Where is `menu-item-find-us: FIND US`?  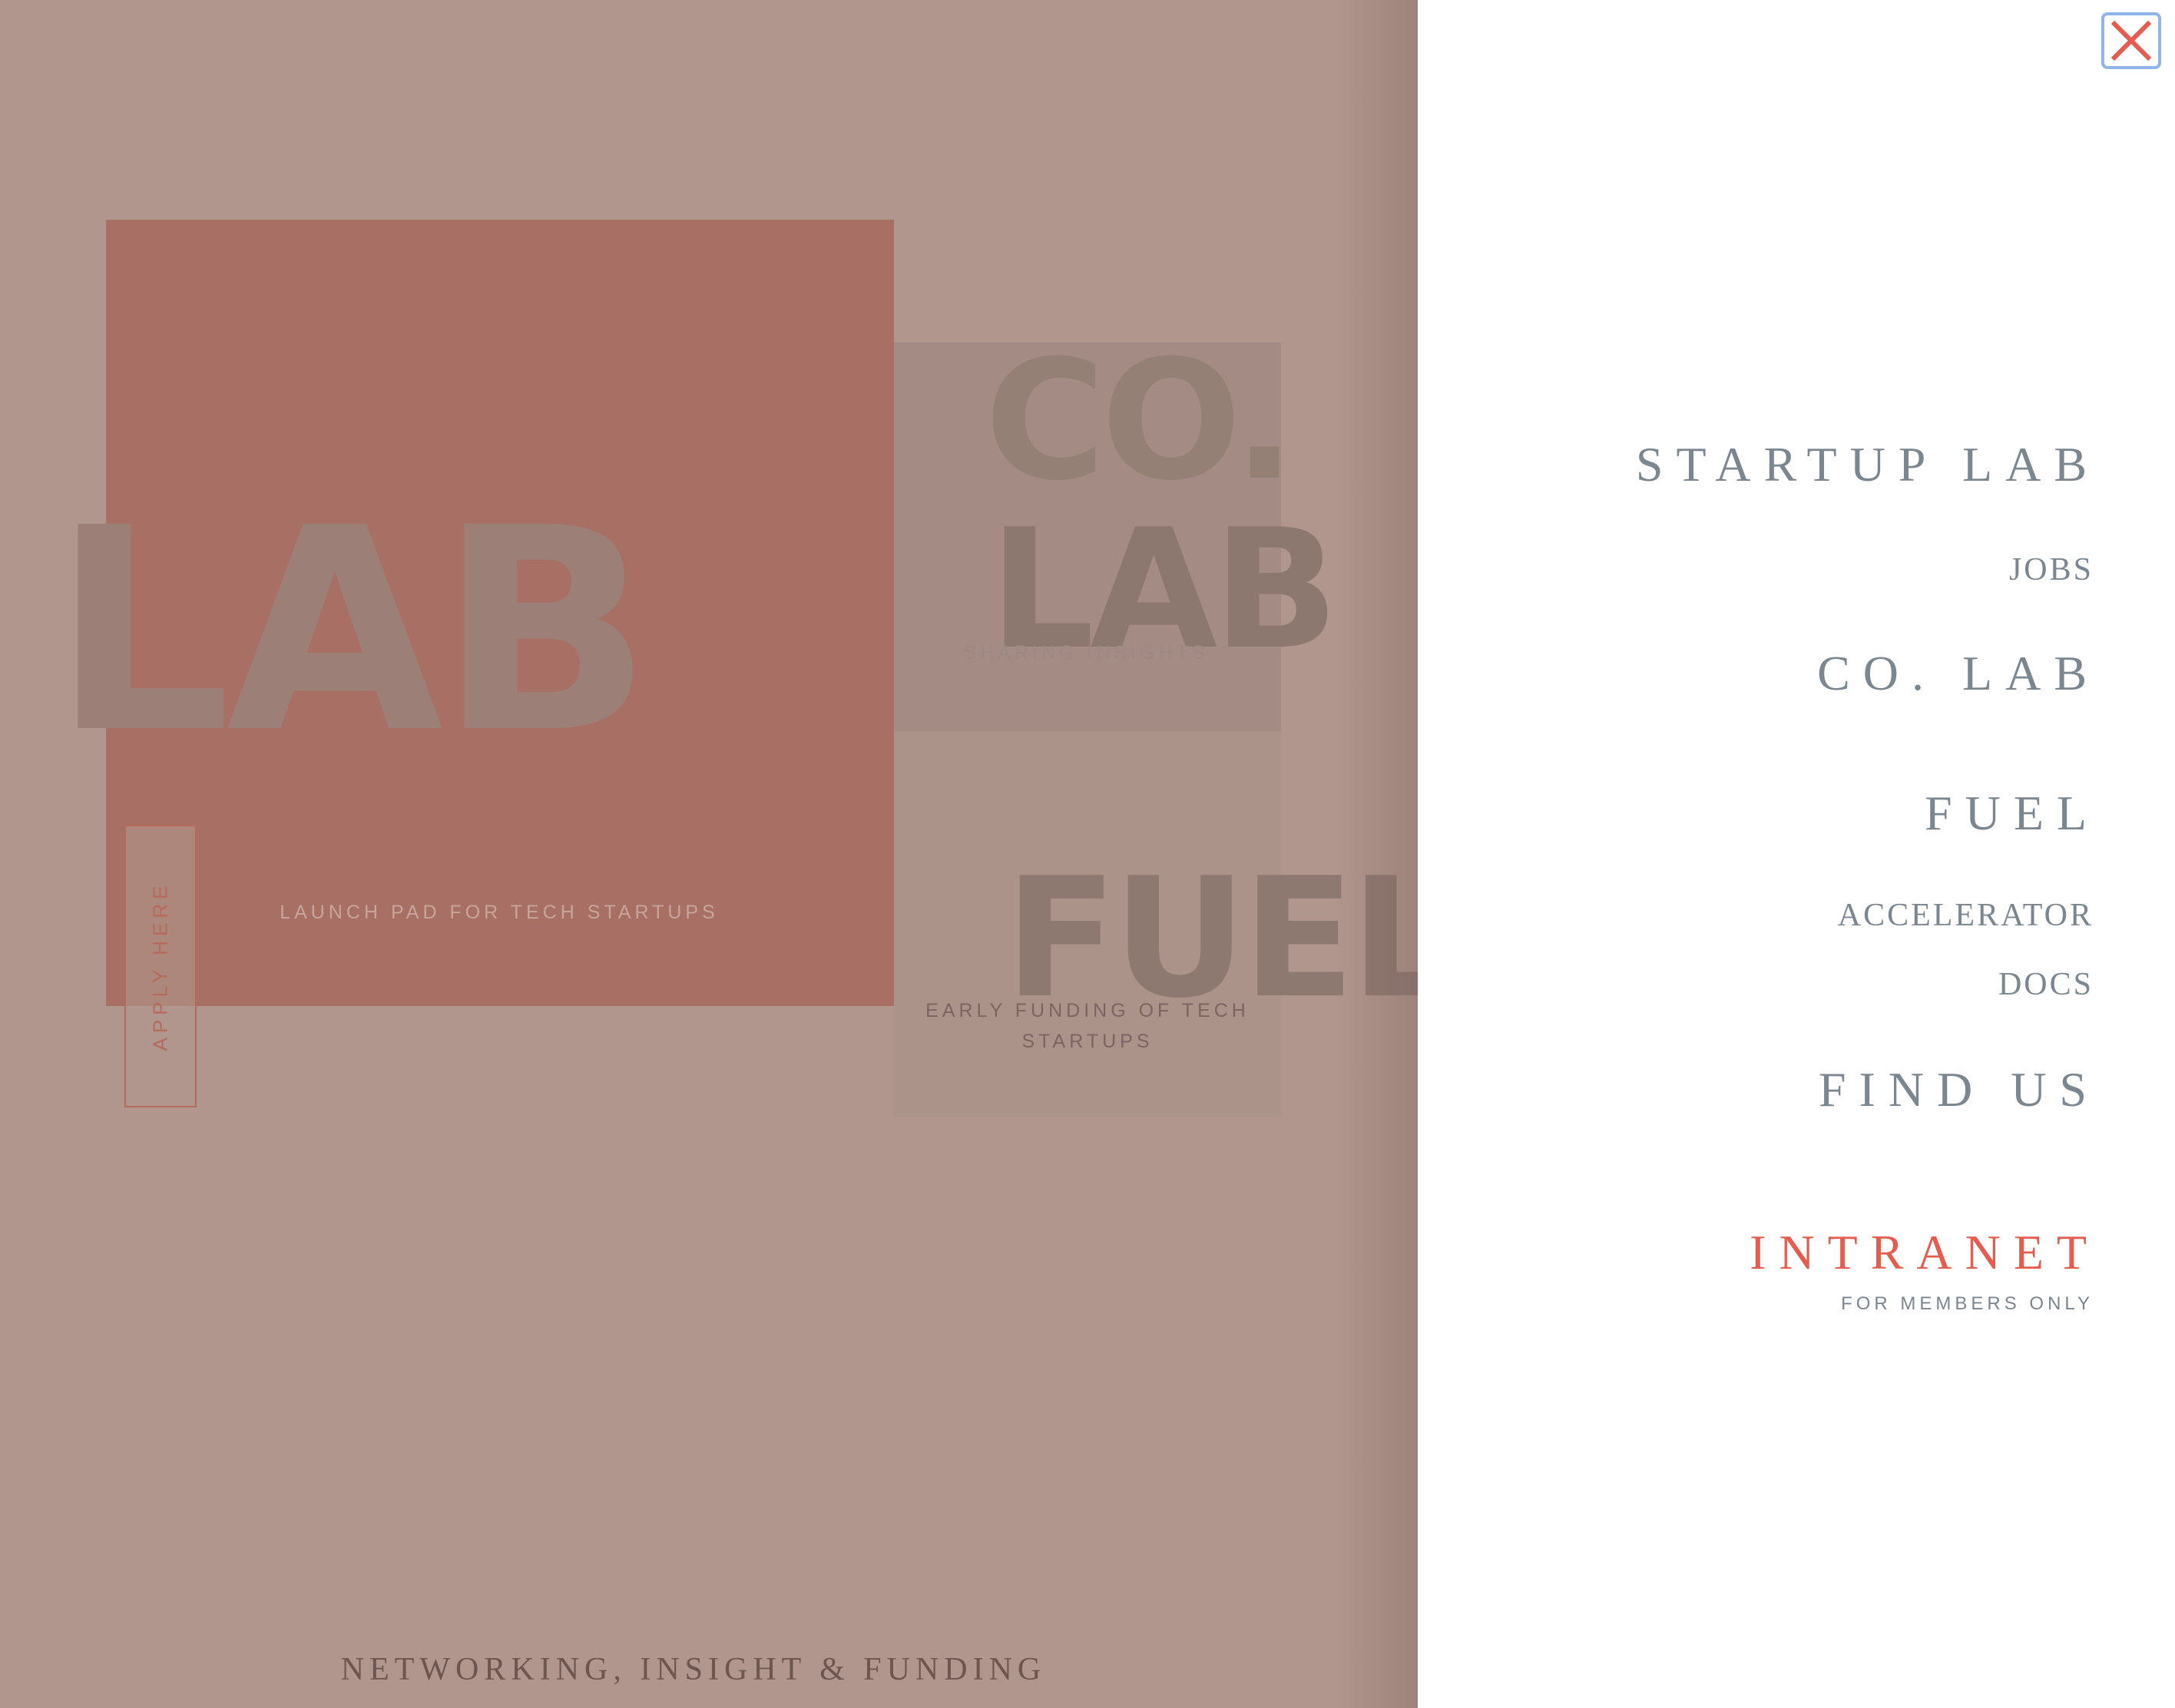
menu-item-find-us: FIND US is located at coordinates (1959, 1089).